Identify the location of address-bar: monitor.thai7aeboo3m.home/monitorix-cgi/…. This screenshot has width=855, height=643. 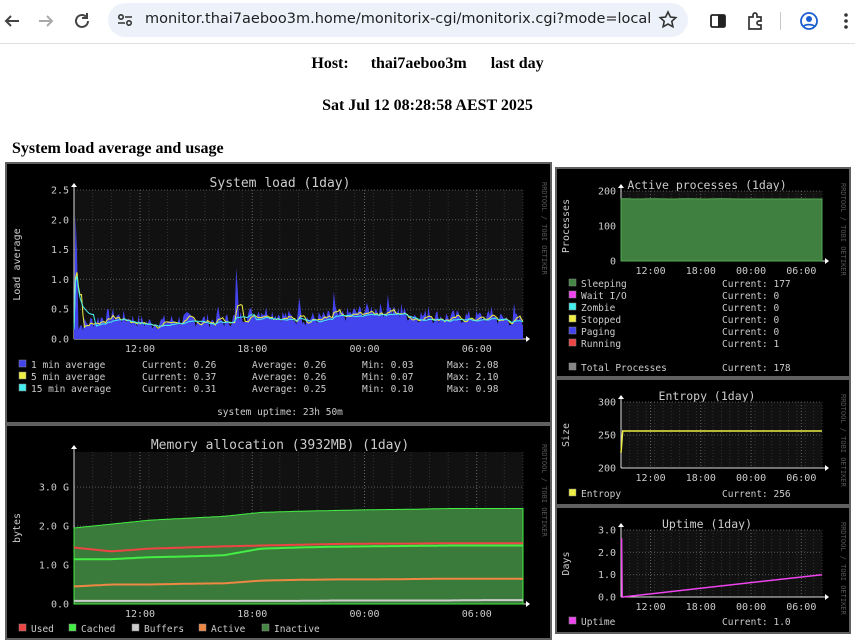
(398, 20).